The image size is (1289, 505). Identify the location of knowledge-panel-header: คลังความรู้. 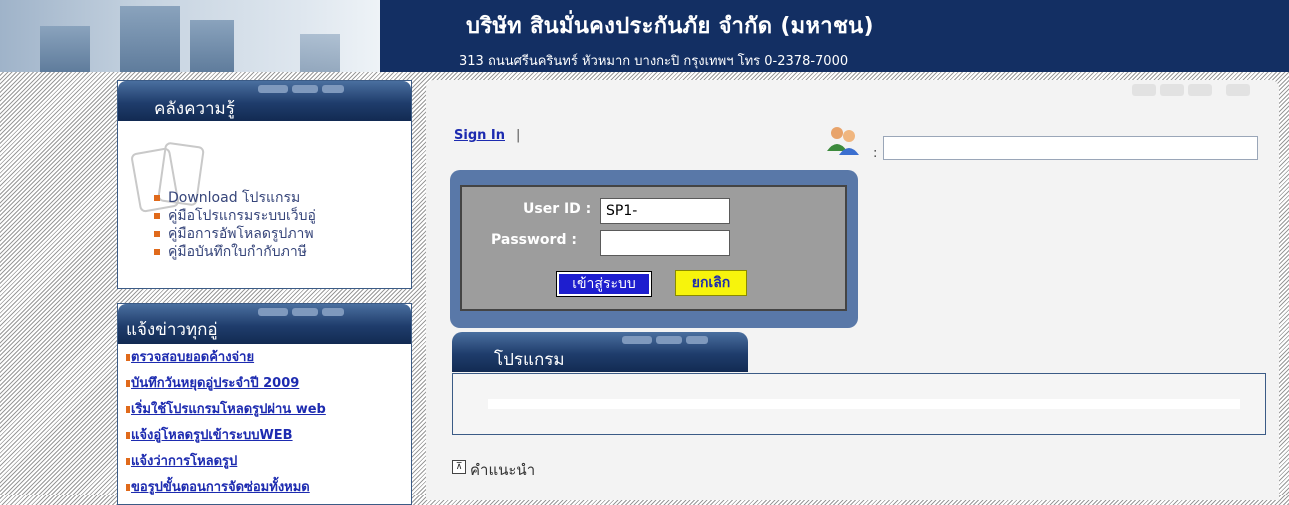
(264, 101).